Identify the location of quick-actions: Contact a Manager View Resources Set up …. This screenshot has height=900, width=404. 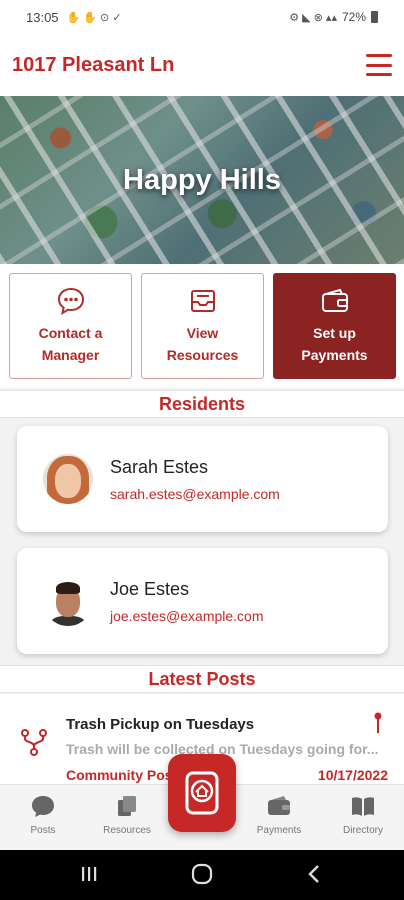
(202, 326).